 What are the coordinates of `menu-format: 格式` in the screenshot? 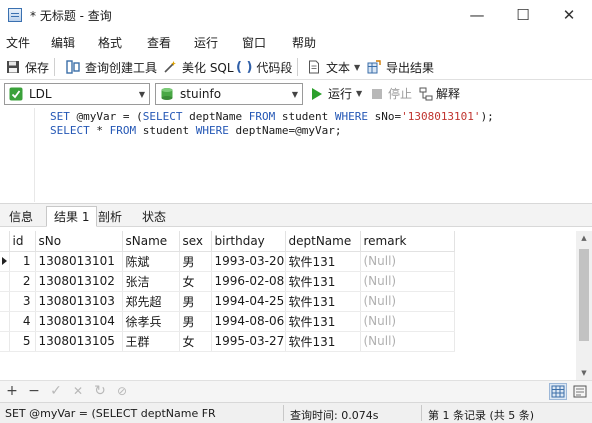 It's located at (110, 42).